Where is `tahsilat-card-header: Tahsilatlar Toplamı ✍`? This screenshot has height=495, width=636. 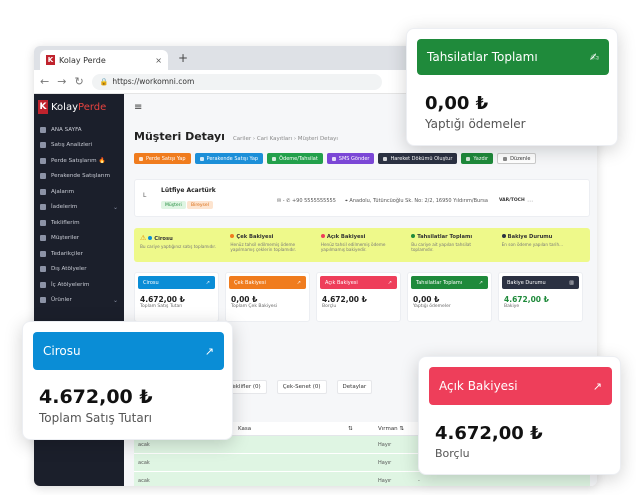
tahsilat-card-header: Tahsilatlar Toplamı ✍ is located at coordinates (513, 57).